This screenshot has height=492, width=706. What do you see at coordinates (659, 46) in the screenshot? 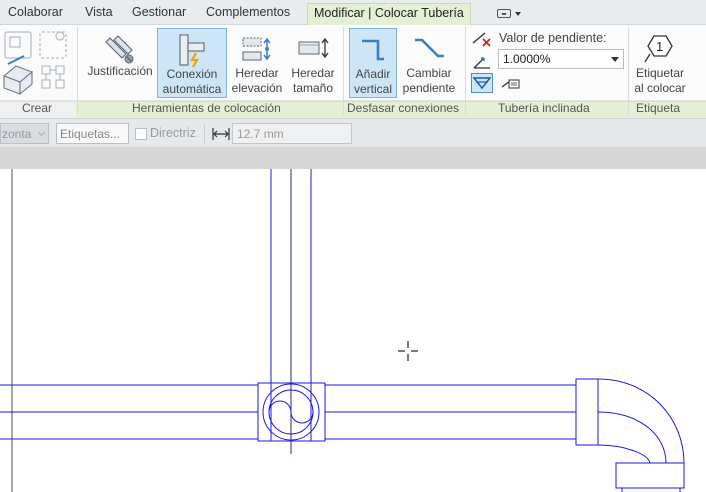
I see `tag-number-text: 1` at bounding box center [659, 46].